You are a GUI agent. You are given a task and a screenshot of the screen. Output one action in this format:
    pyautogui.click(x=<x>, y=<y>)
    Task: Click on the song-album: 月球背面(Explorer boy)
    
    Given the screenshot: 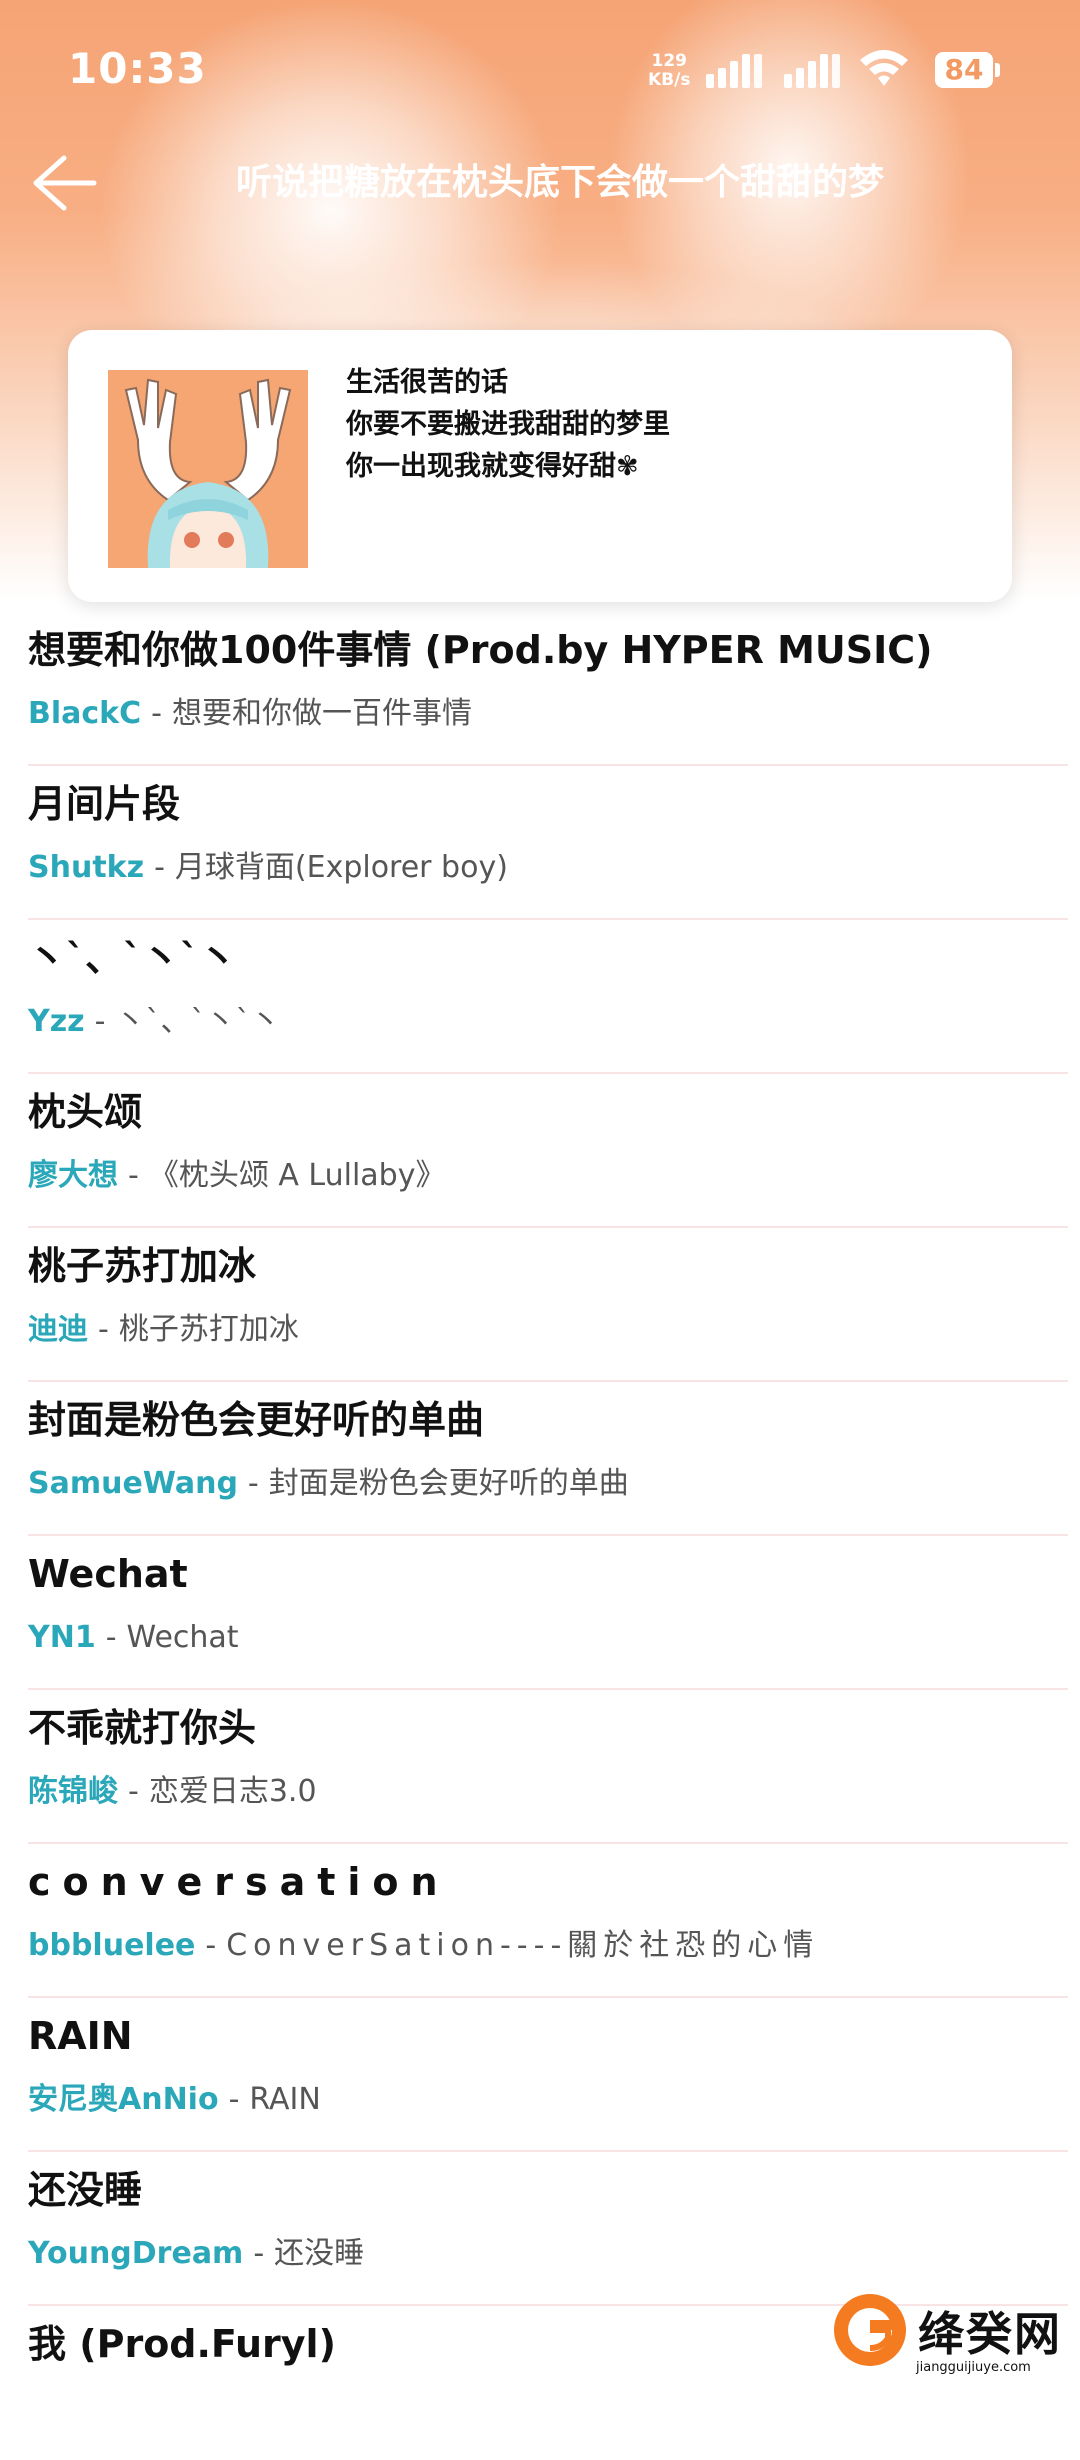 What is the action you would take?
    pyautogui.click(x=341, y=867)
    